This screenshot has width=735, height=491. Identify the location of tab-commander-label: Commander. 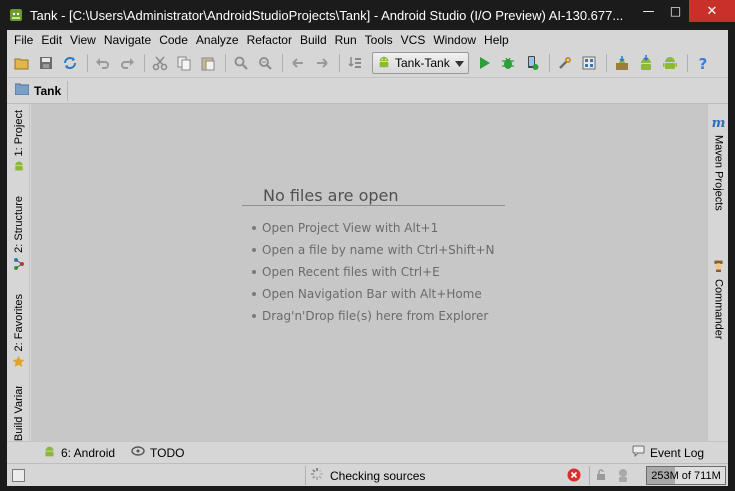
(718, 309).